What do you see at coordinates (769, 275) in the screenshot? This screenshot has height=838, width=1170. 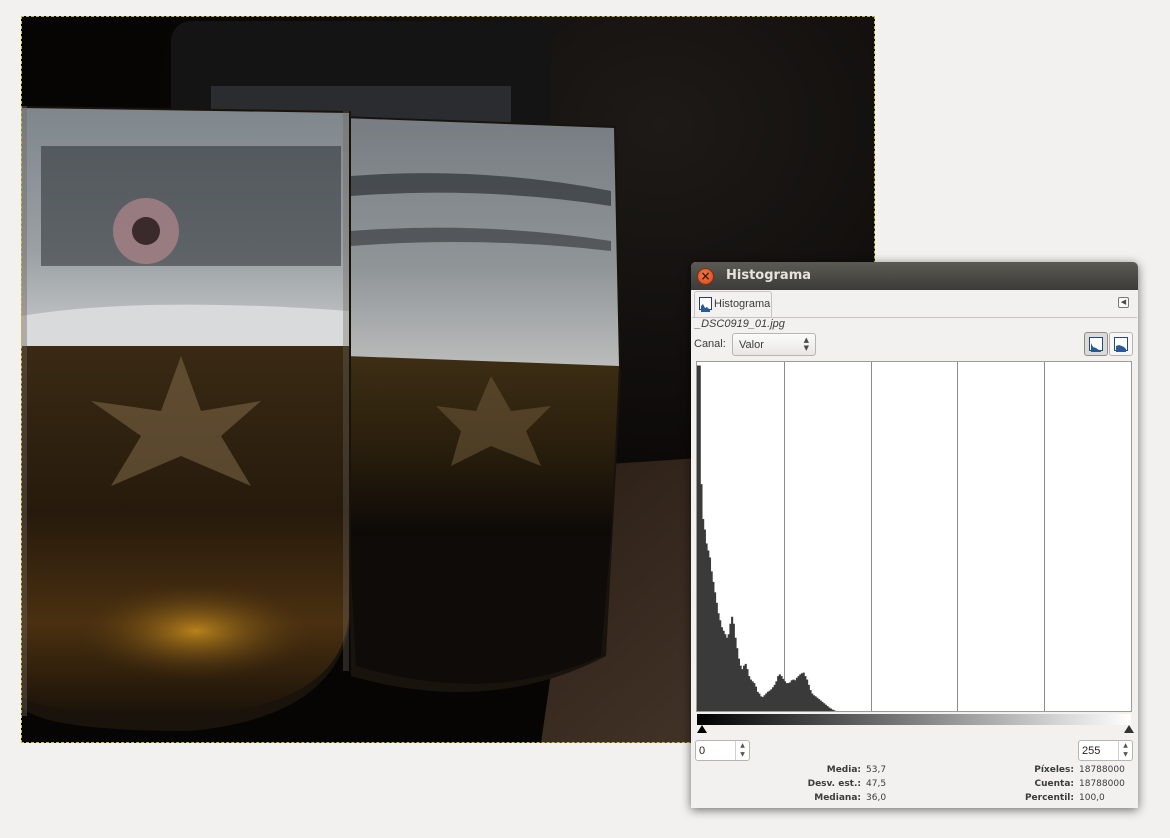 I see `dialog-title: Histograma` at bounding box center [769, 275].